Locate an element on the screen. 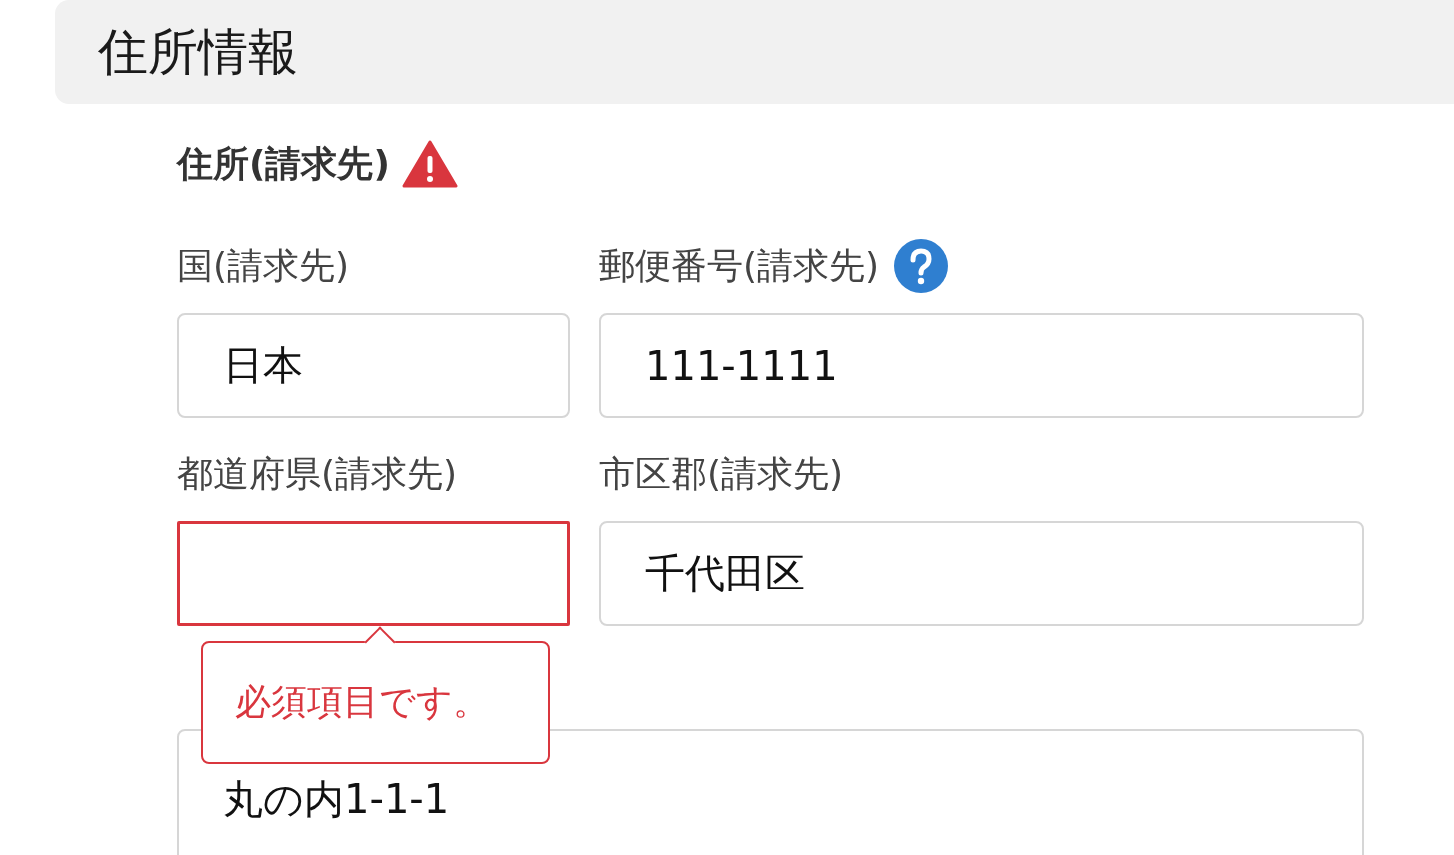 The height and width of the screenshot is (855, 1454). input-field is located at coordinates (373, 573).